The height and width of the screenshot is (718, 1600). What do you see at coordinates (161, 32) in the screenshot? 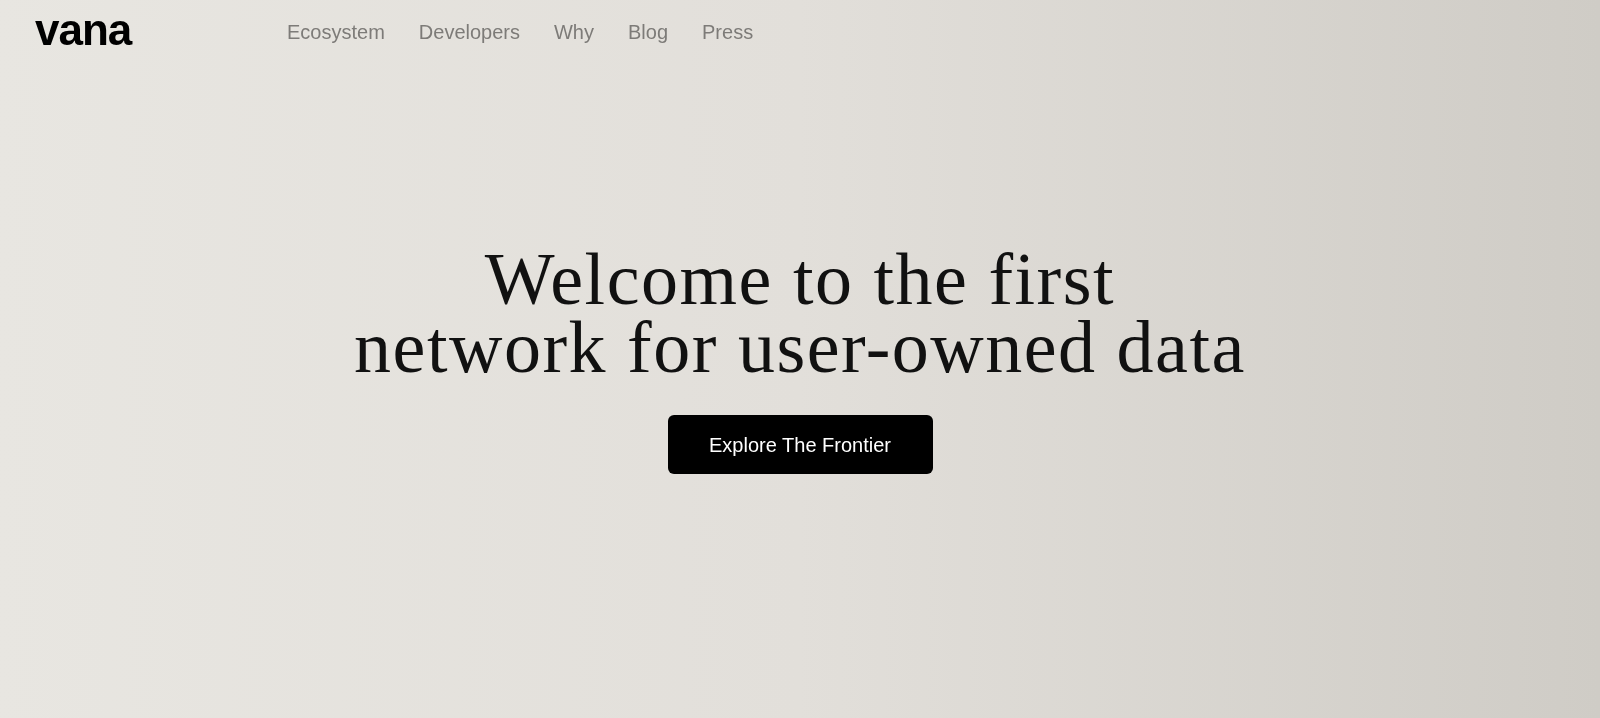
I see `logo: vana` at bounding box center [161, 32].